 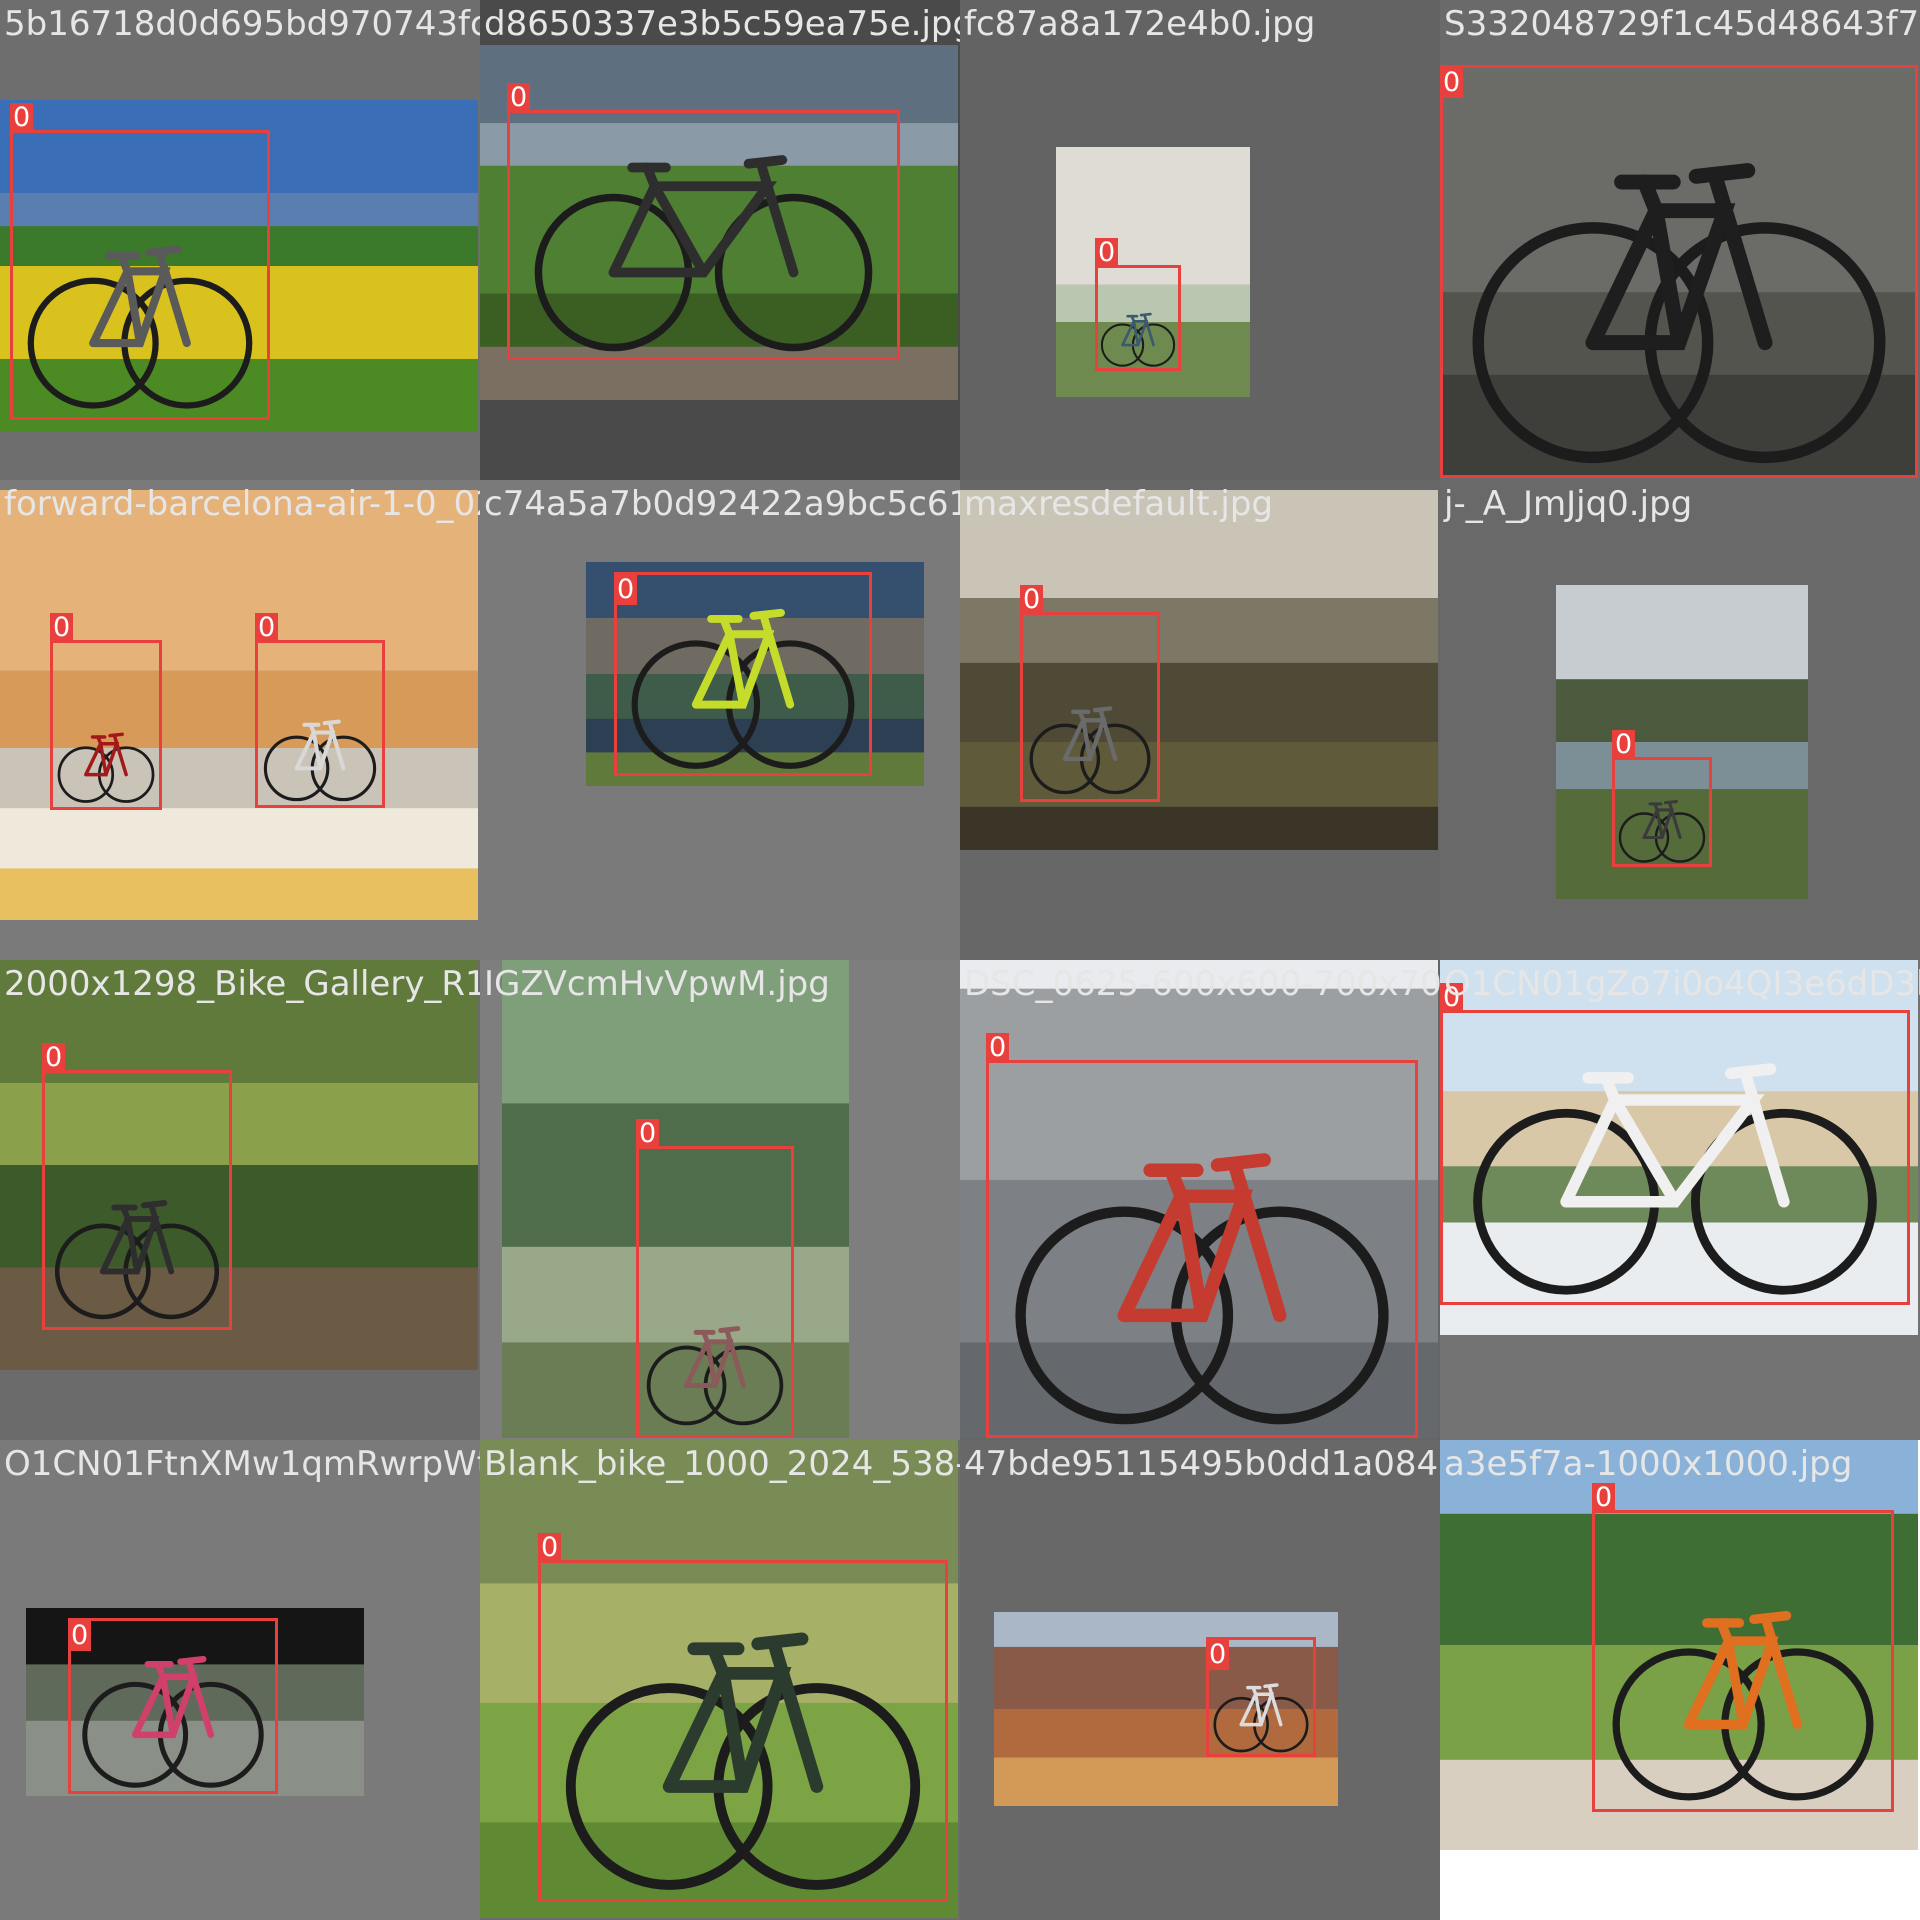 What do you see at coordinates (722, 24) in the screenshot?
I see `tile-filename: d8650337e3b5c59ea75e.jpg` at bounding box center [722, 24].